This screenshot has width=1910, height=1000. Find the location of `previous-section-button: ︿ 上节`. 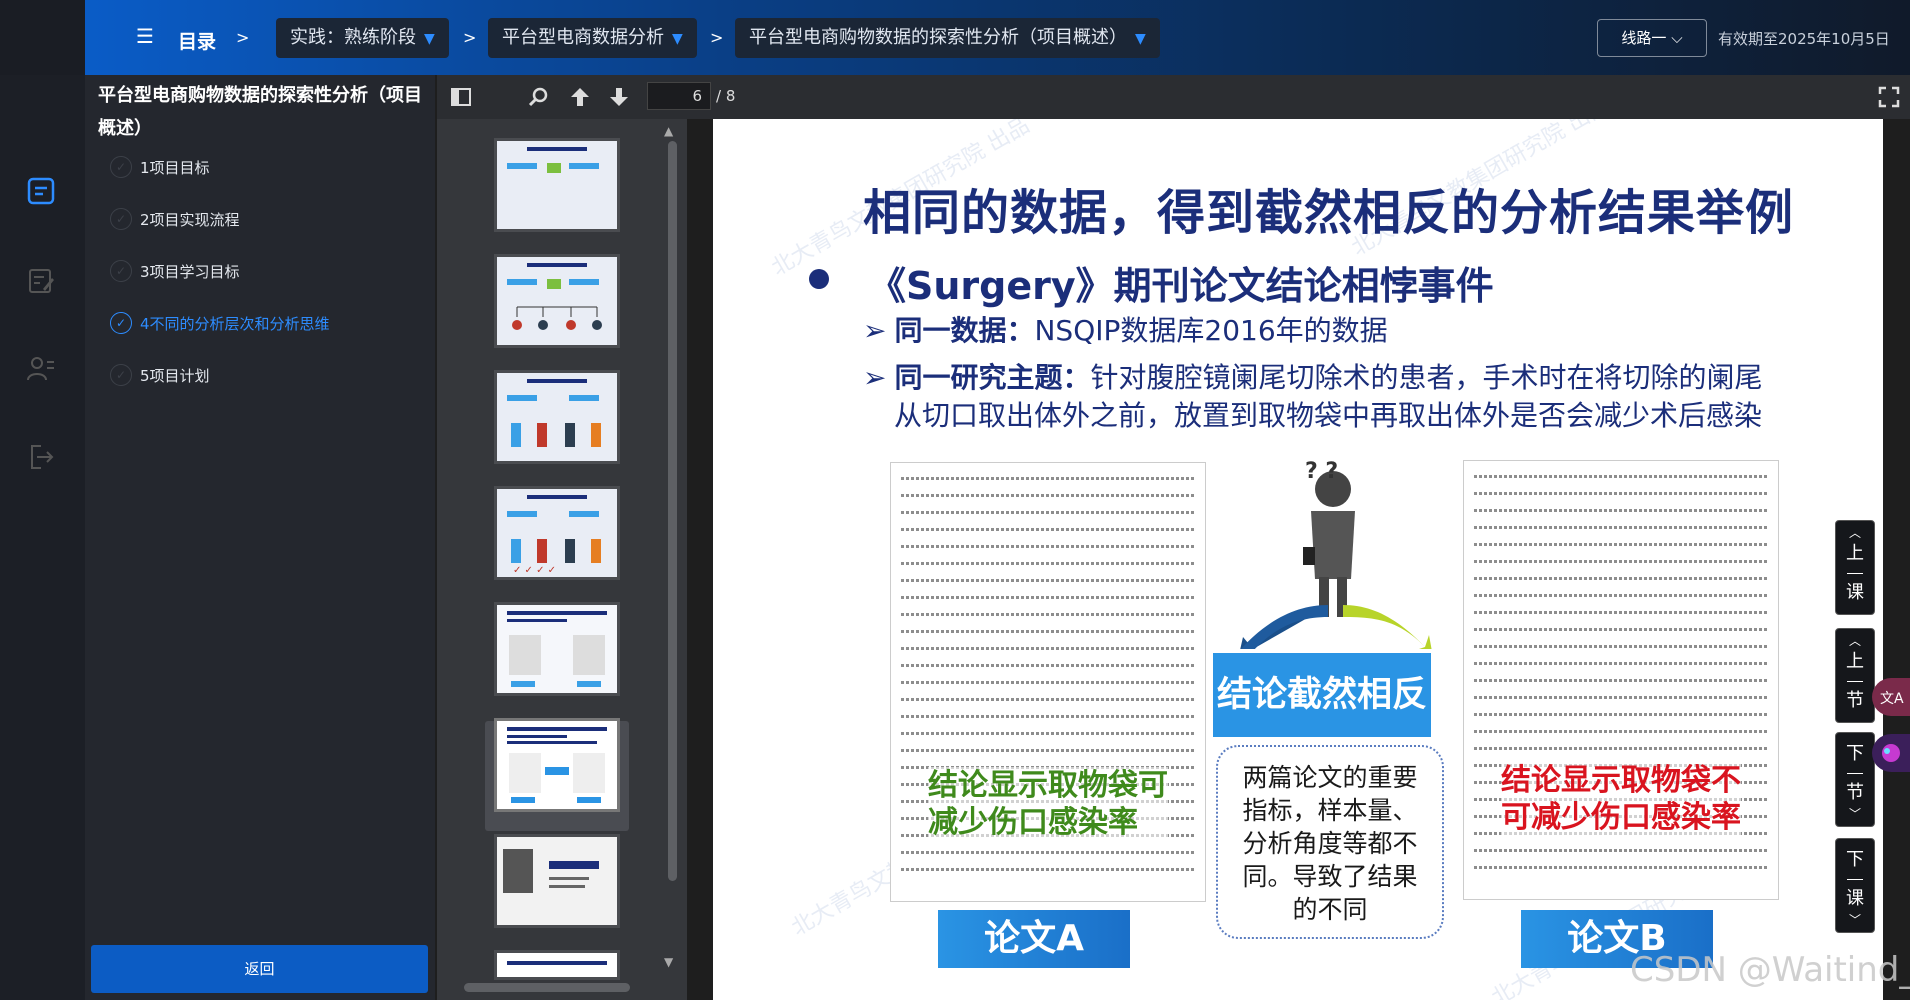

previous-section-button: ︿ 上节 is located at coordinates (1855, 675).